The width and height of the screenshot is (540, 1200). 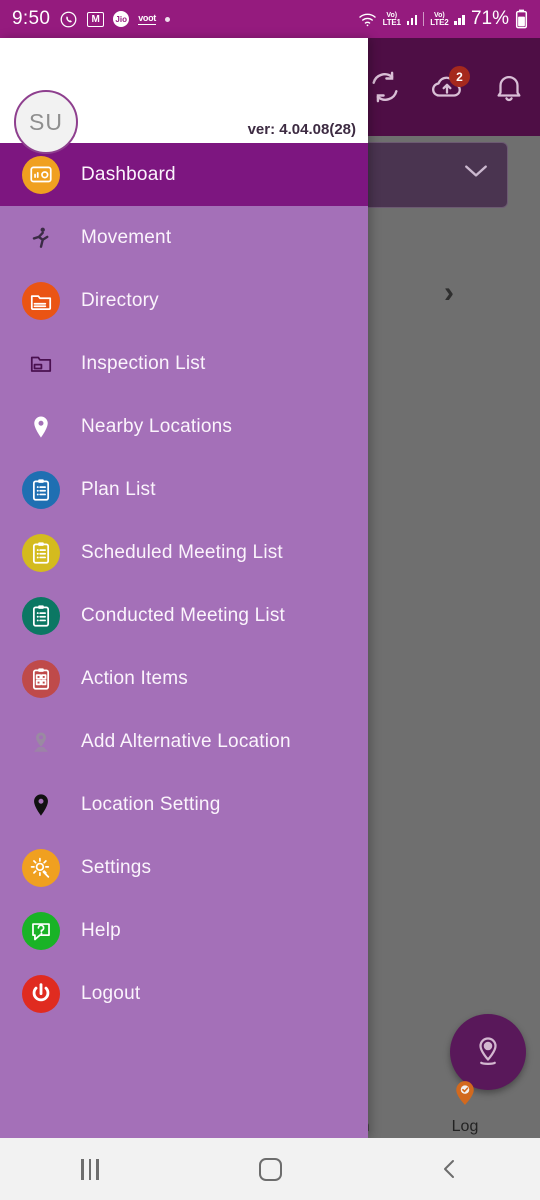 What do you see at coordinates (147, 19) in the screenshot?
I see `voot-icon: voot` at bounding box center [147, 19].